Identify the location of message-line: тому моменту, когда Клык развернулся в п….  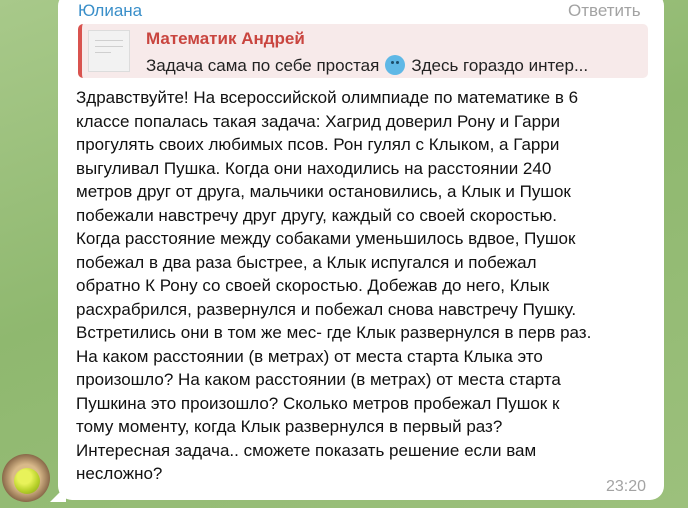
(289, 426).